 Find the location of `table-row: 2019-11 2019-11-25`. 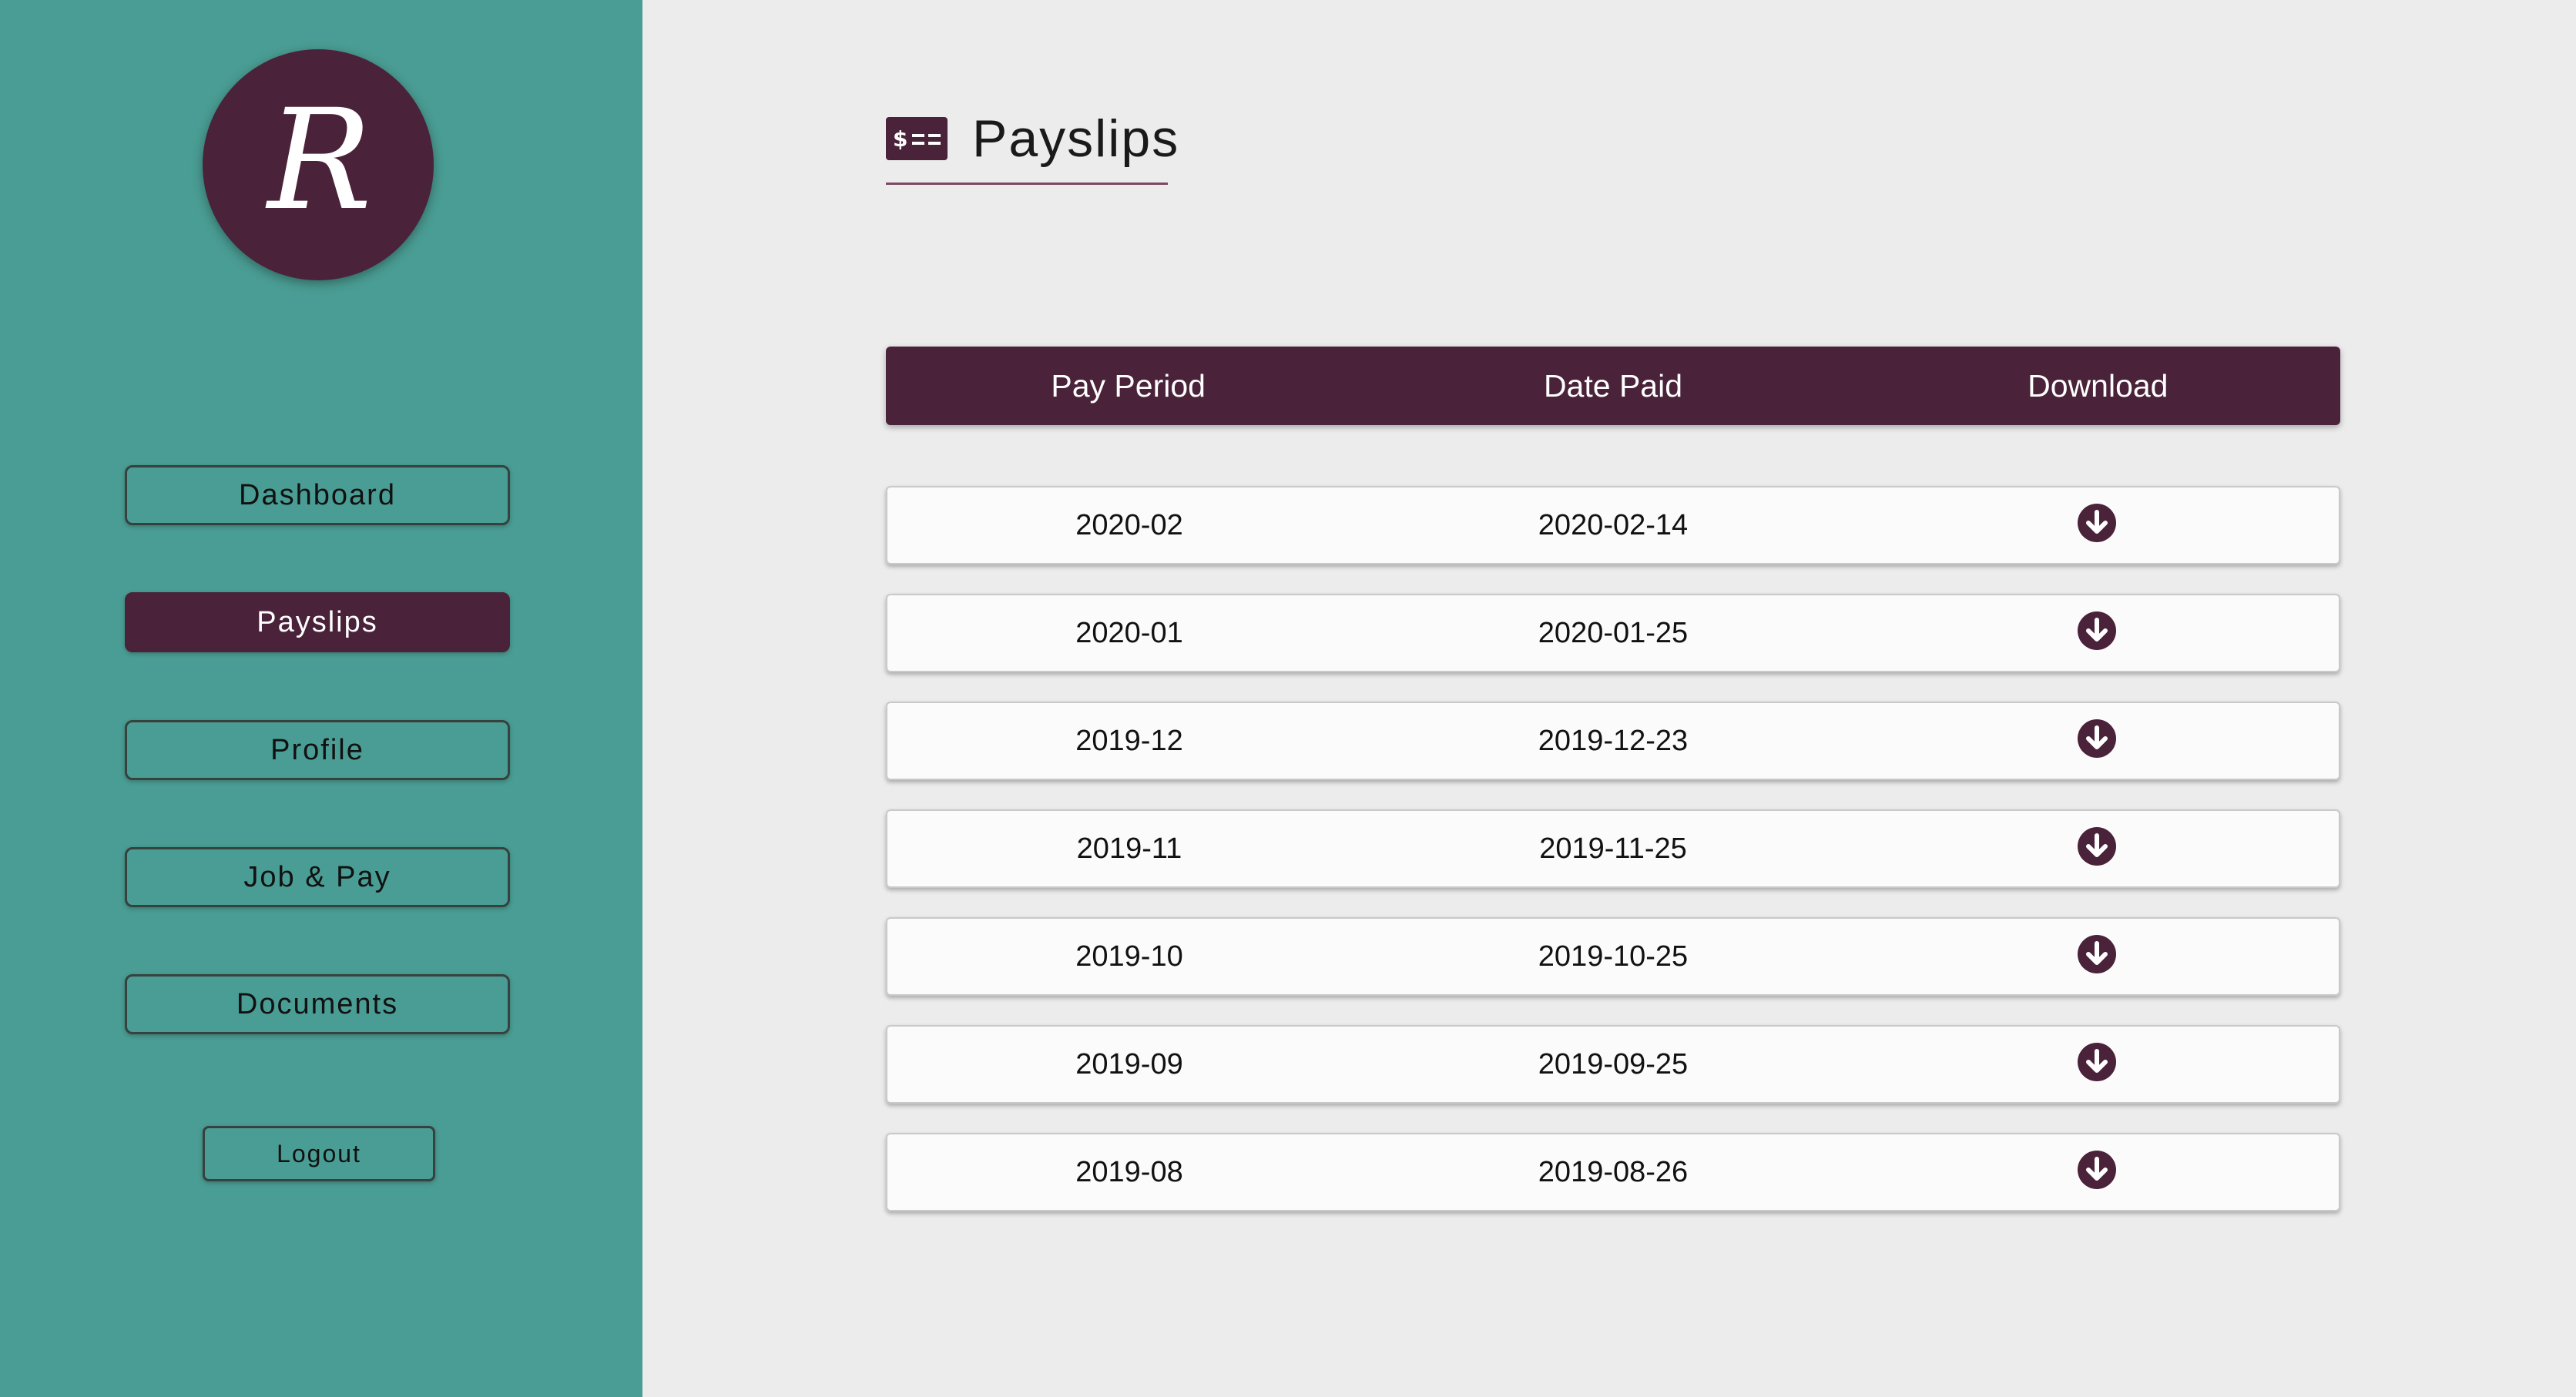

table-row: 2019-11 2019-11-25 is located at coordinates (1613, 848).